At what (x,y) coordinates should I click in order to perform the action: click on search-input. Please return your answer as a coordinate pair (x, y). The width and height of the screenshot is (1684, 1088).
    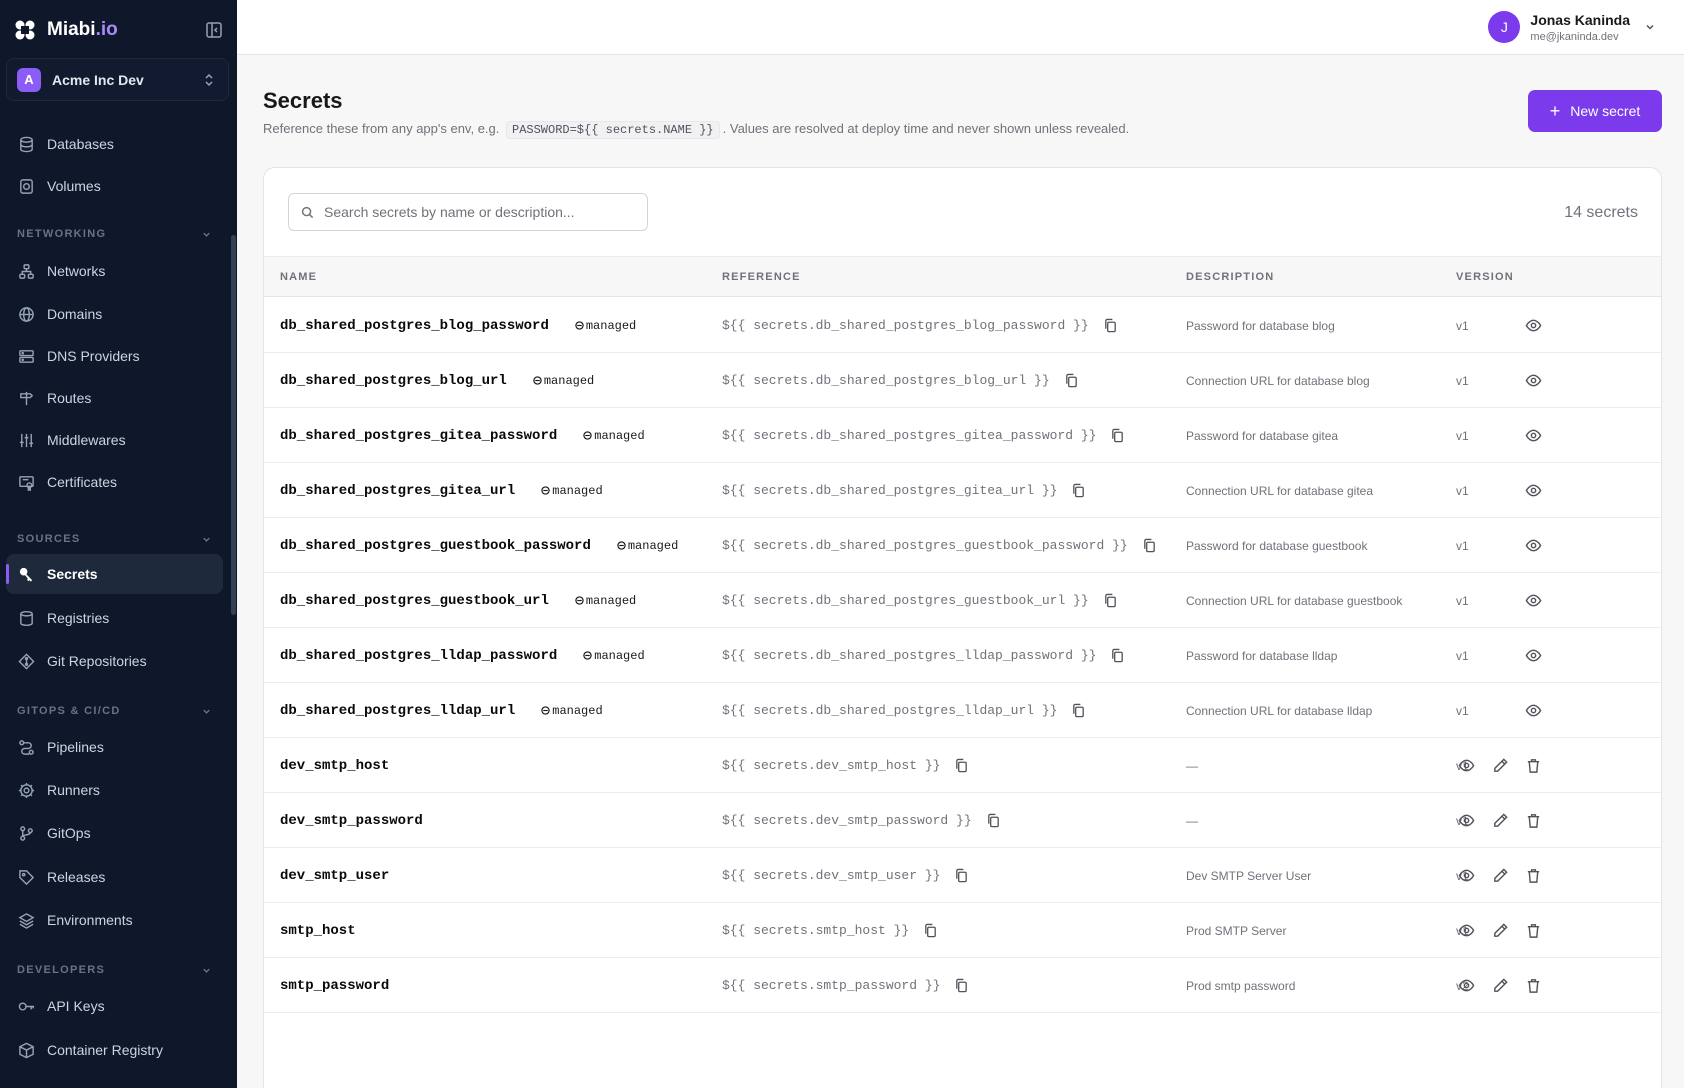
    Looking at the image, I should click on (474, 212).